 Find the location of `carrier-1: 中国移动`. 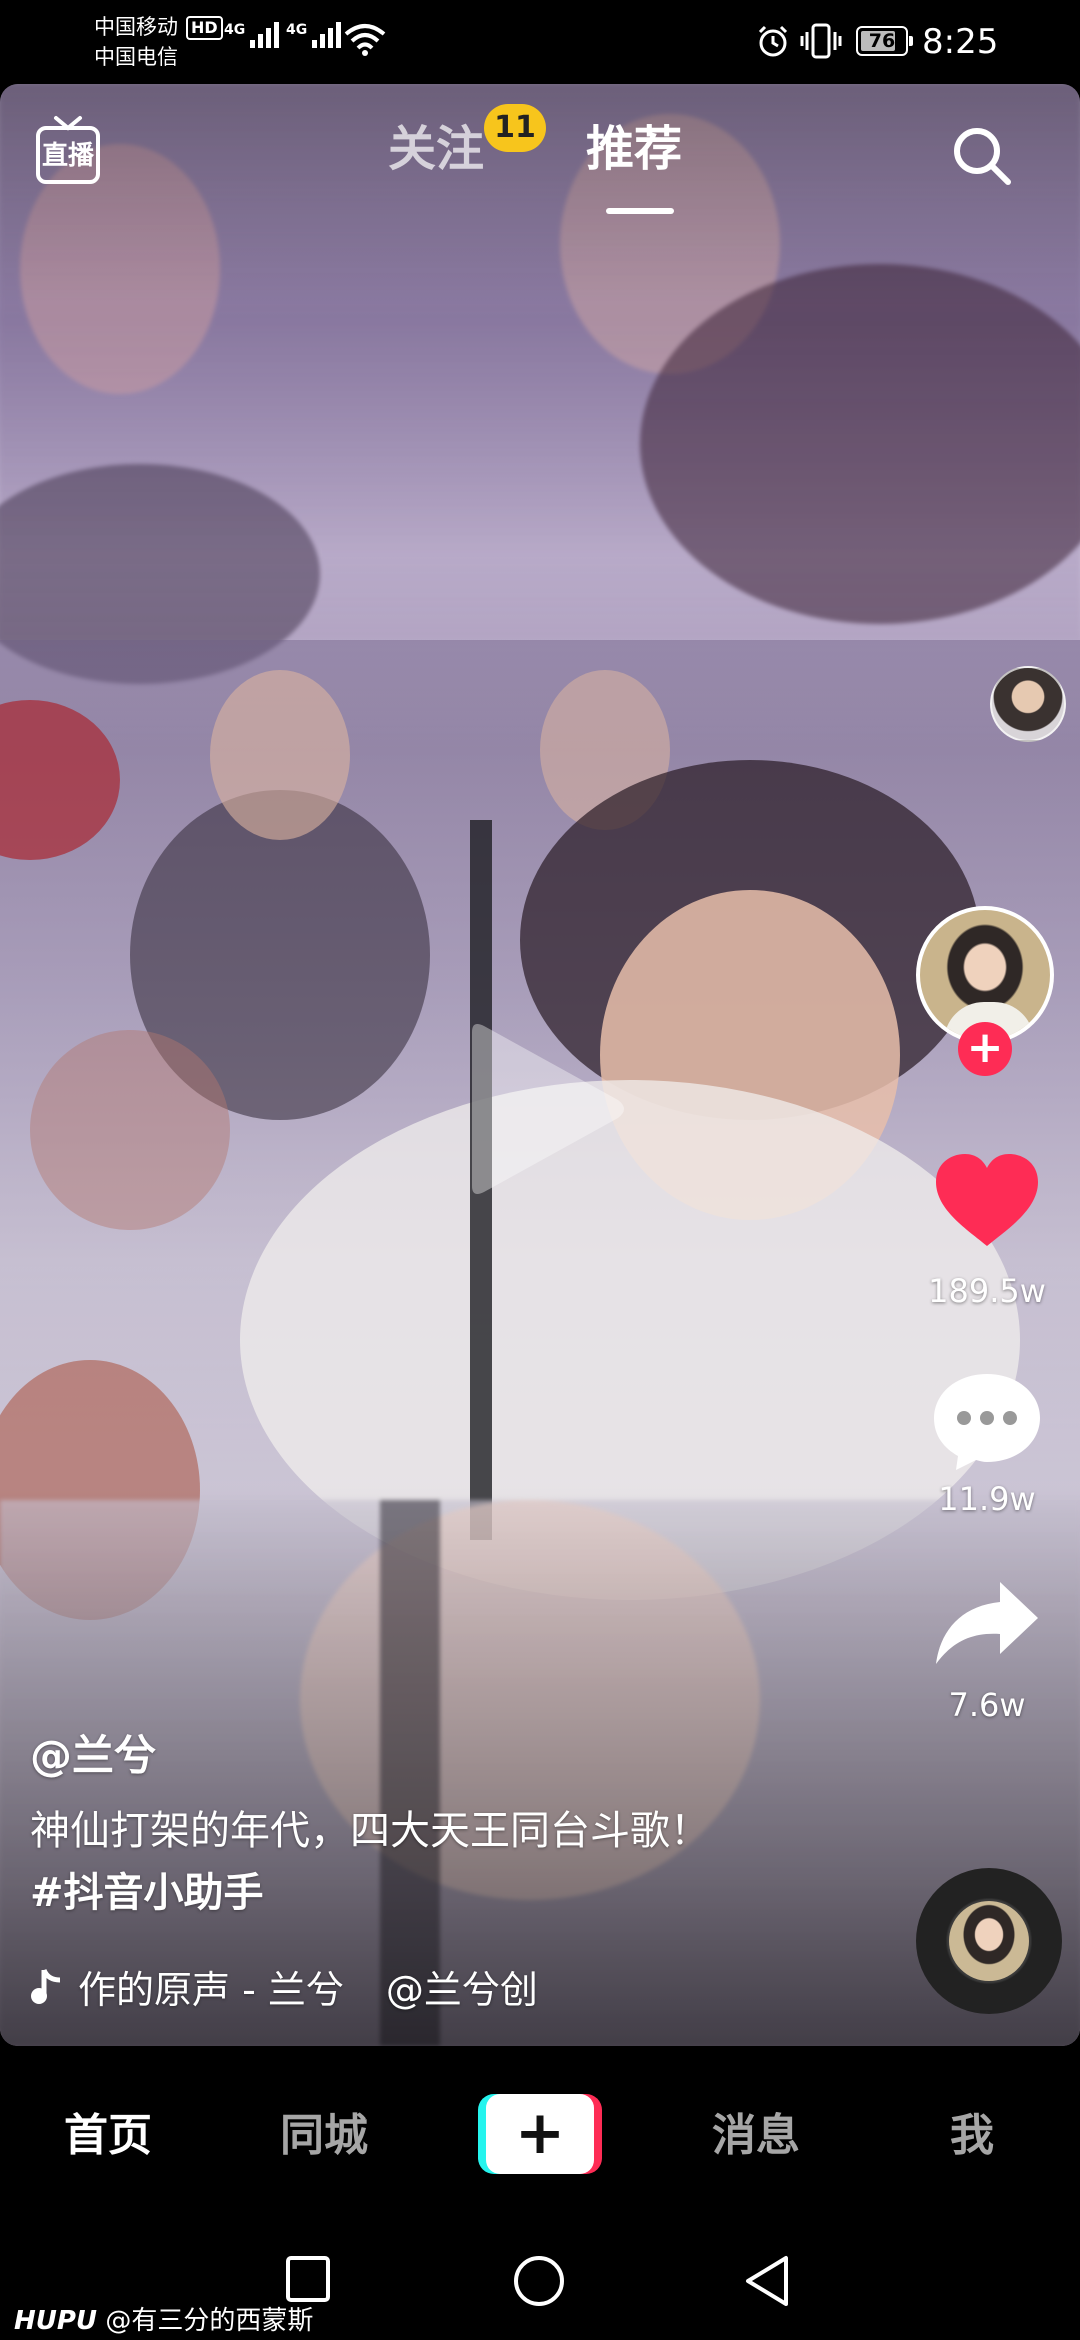

carrier-1: 中国移动 is located at coordinates (136, 27).